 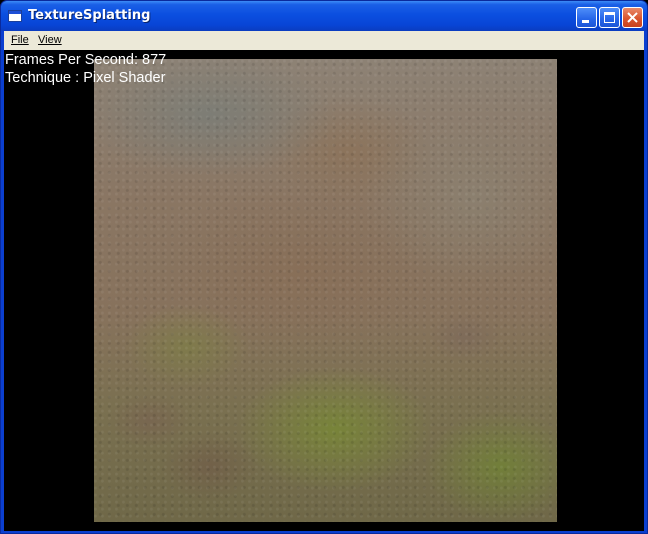 I want to click on app-window-icon, so click(x=15, y=16).